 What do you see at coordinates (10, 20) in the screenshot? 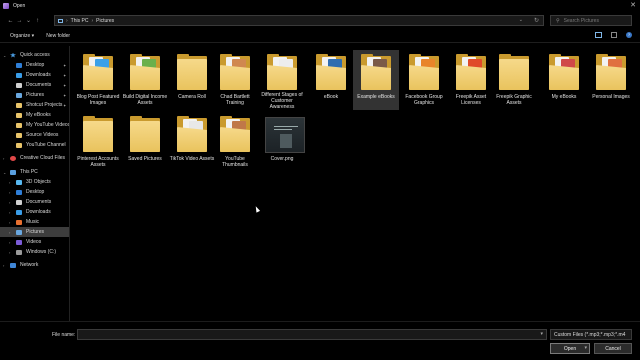
I see `back-icon: ←` at bounding box center [10, 20].